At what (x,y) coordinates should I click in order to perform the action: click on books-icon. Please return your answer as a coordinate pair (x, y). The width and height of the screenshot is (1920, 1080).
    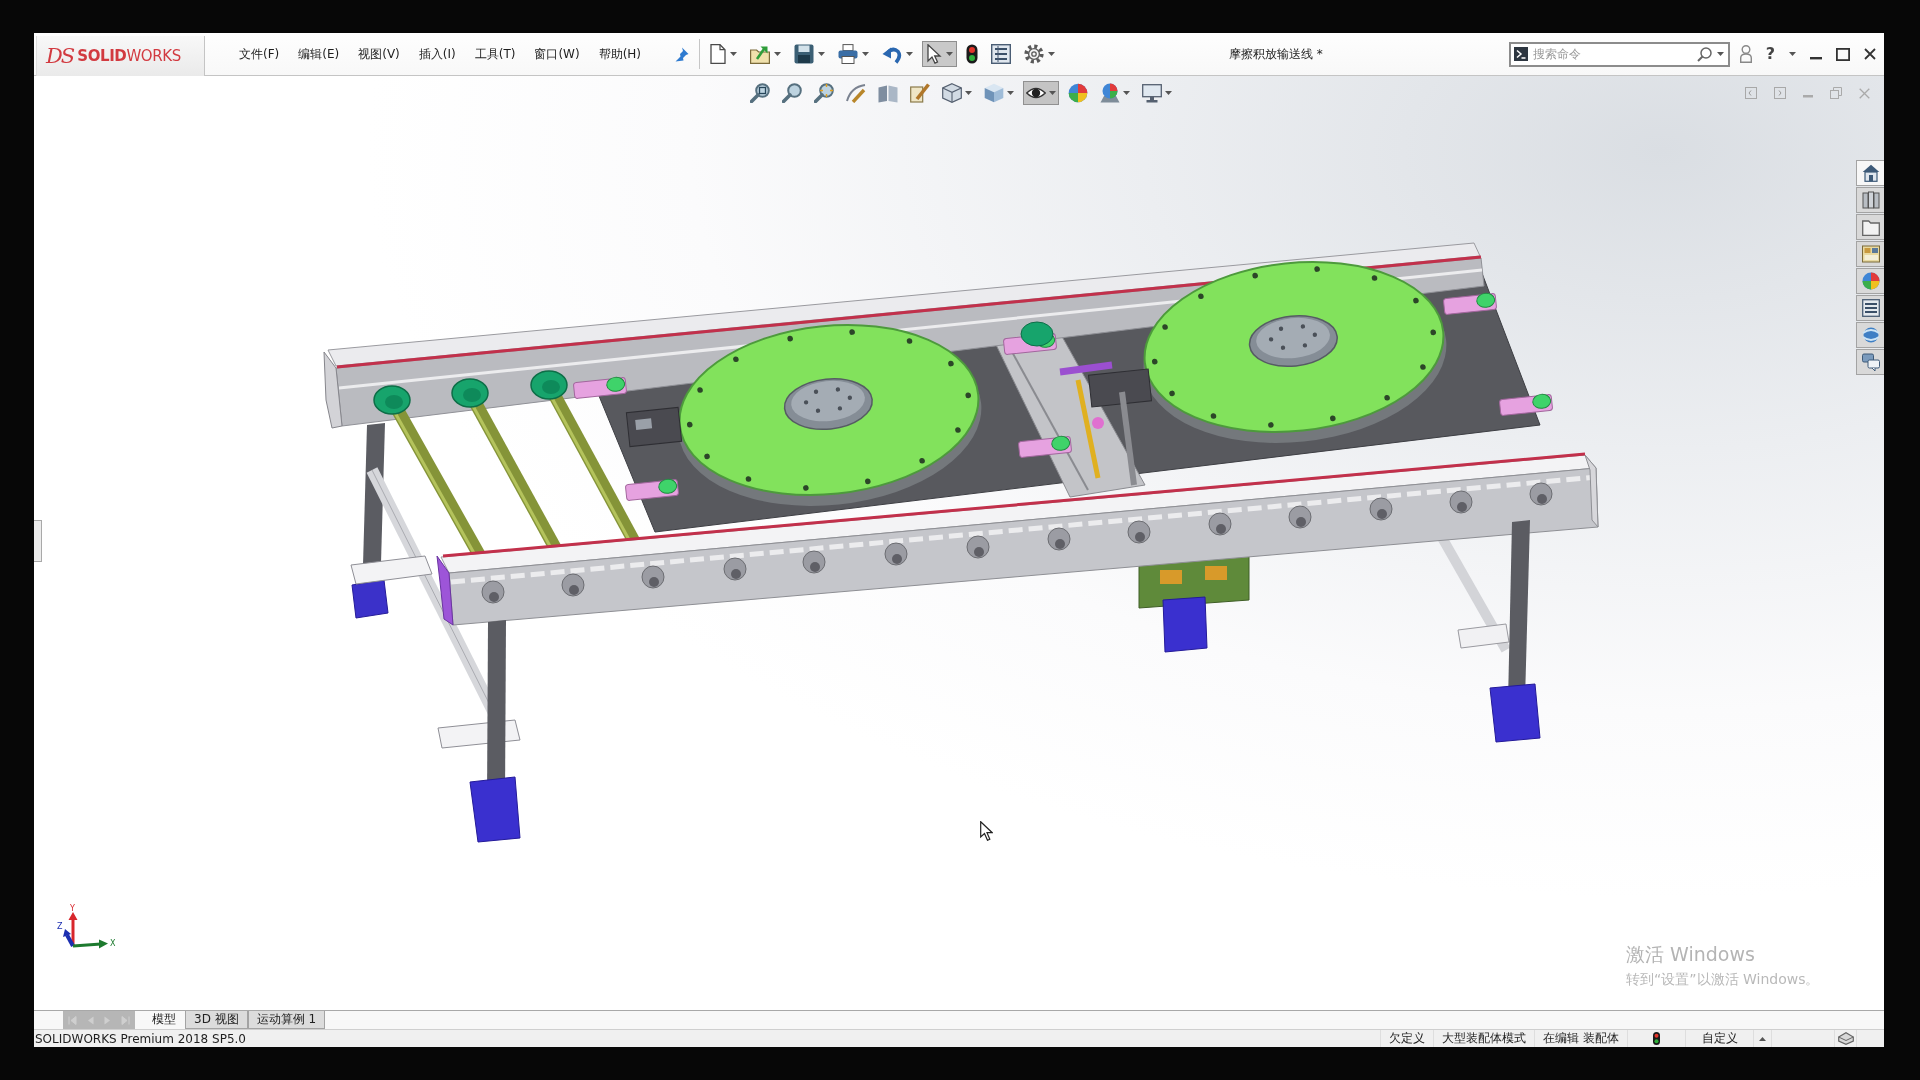
    Looking at the image, I should click on (1870, 200).